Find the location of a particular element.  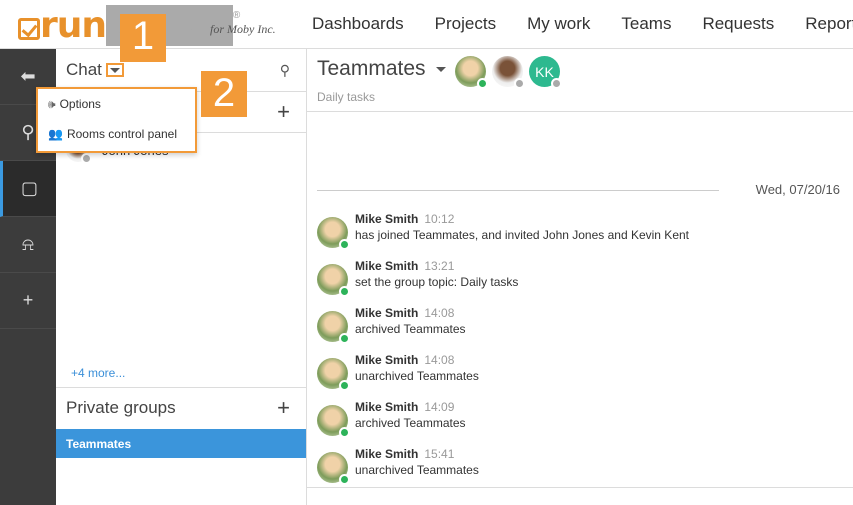

bell-icon: ⍾ is located at coordinates (28, 245).